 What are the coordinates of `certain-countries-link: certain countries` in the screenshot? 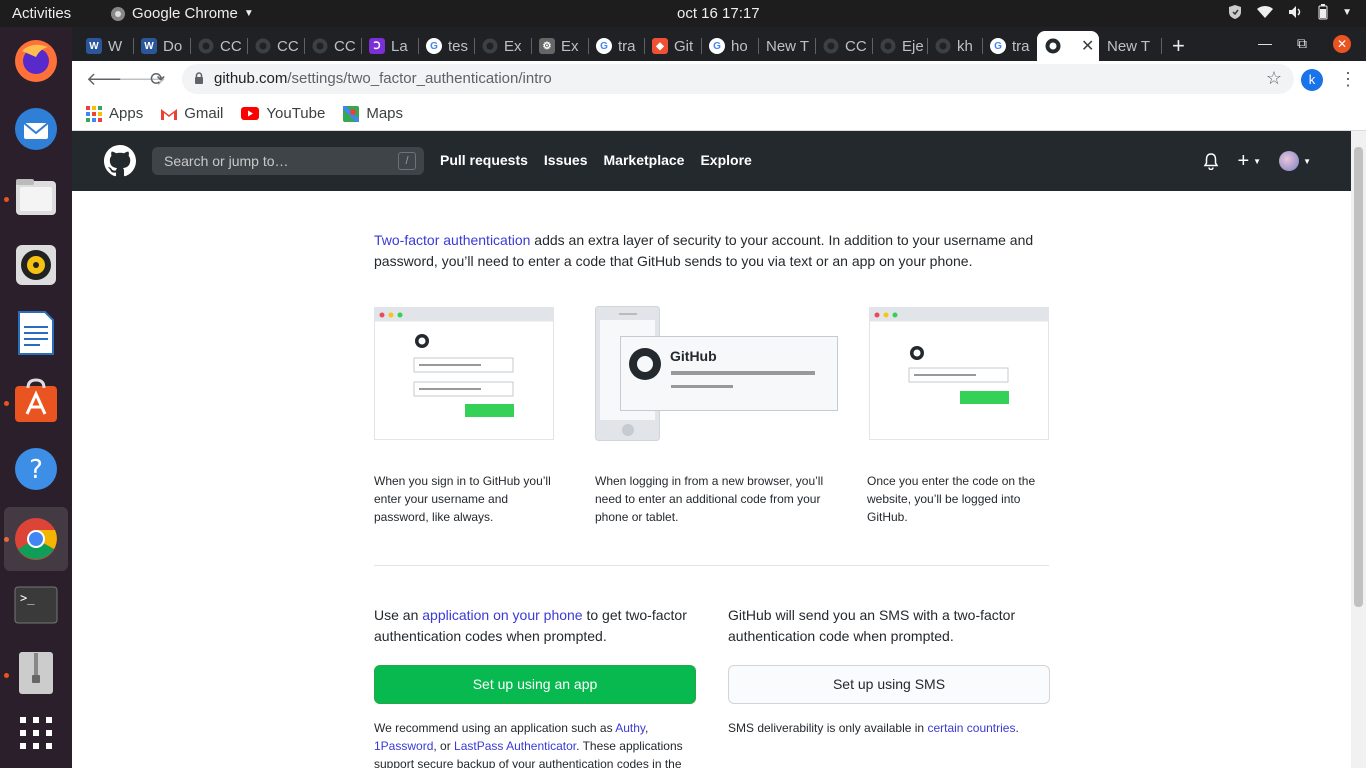 It's located at (971, 728).